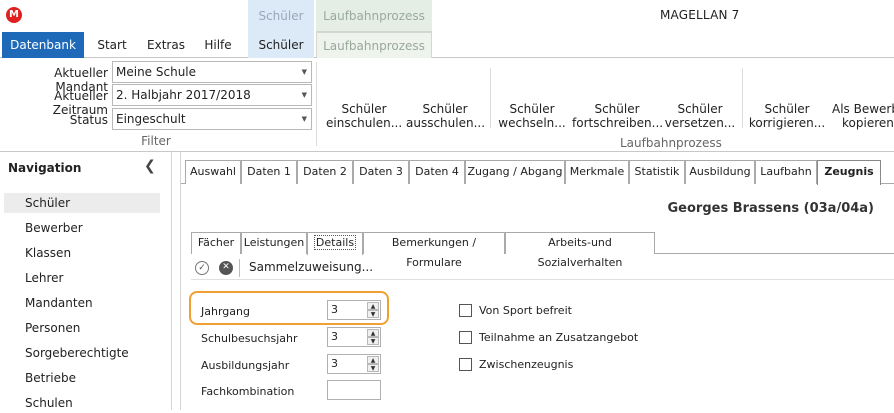  I want to click on nav-item-sorgeberechtigte: Sorgeberechtigte, so click(82, 353).